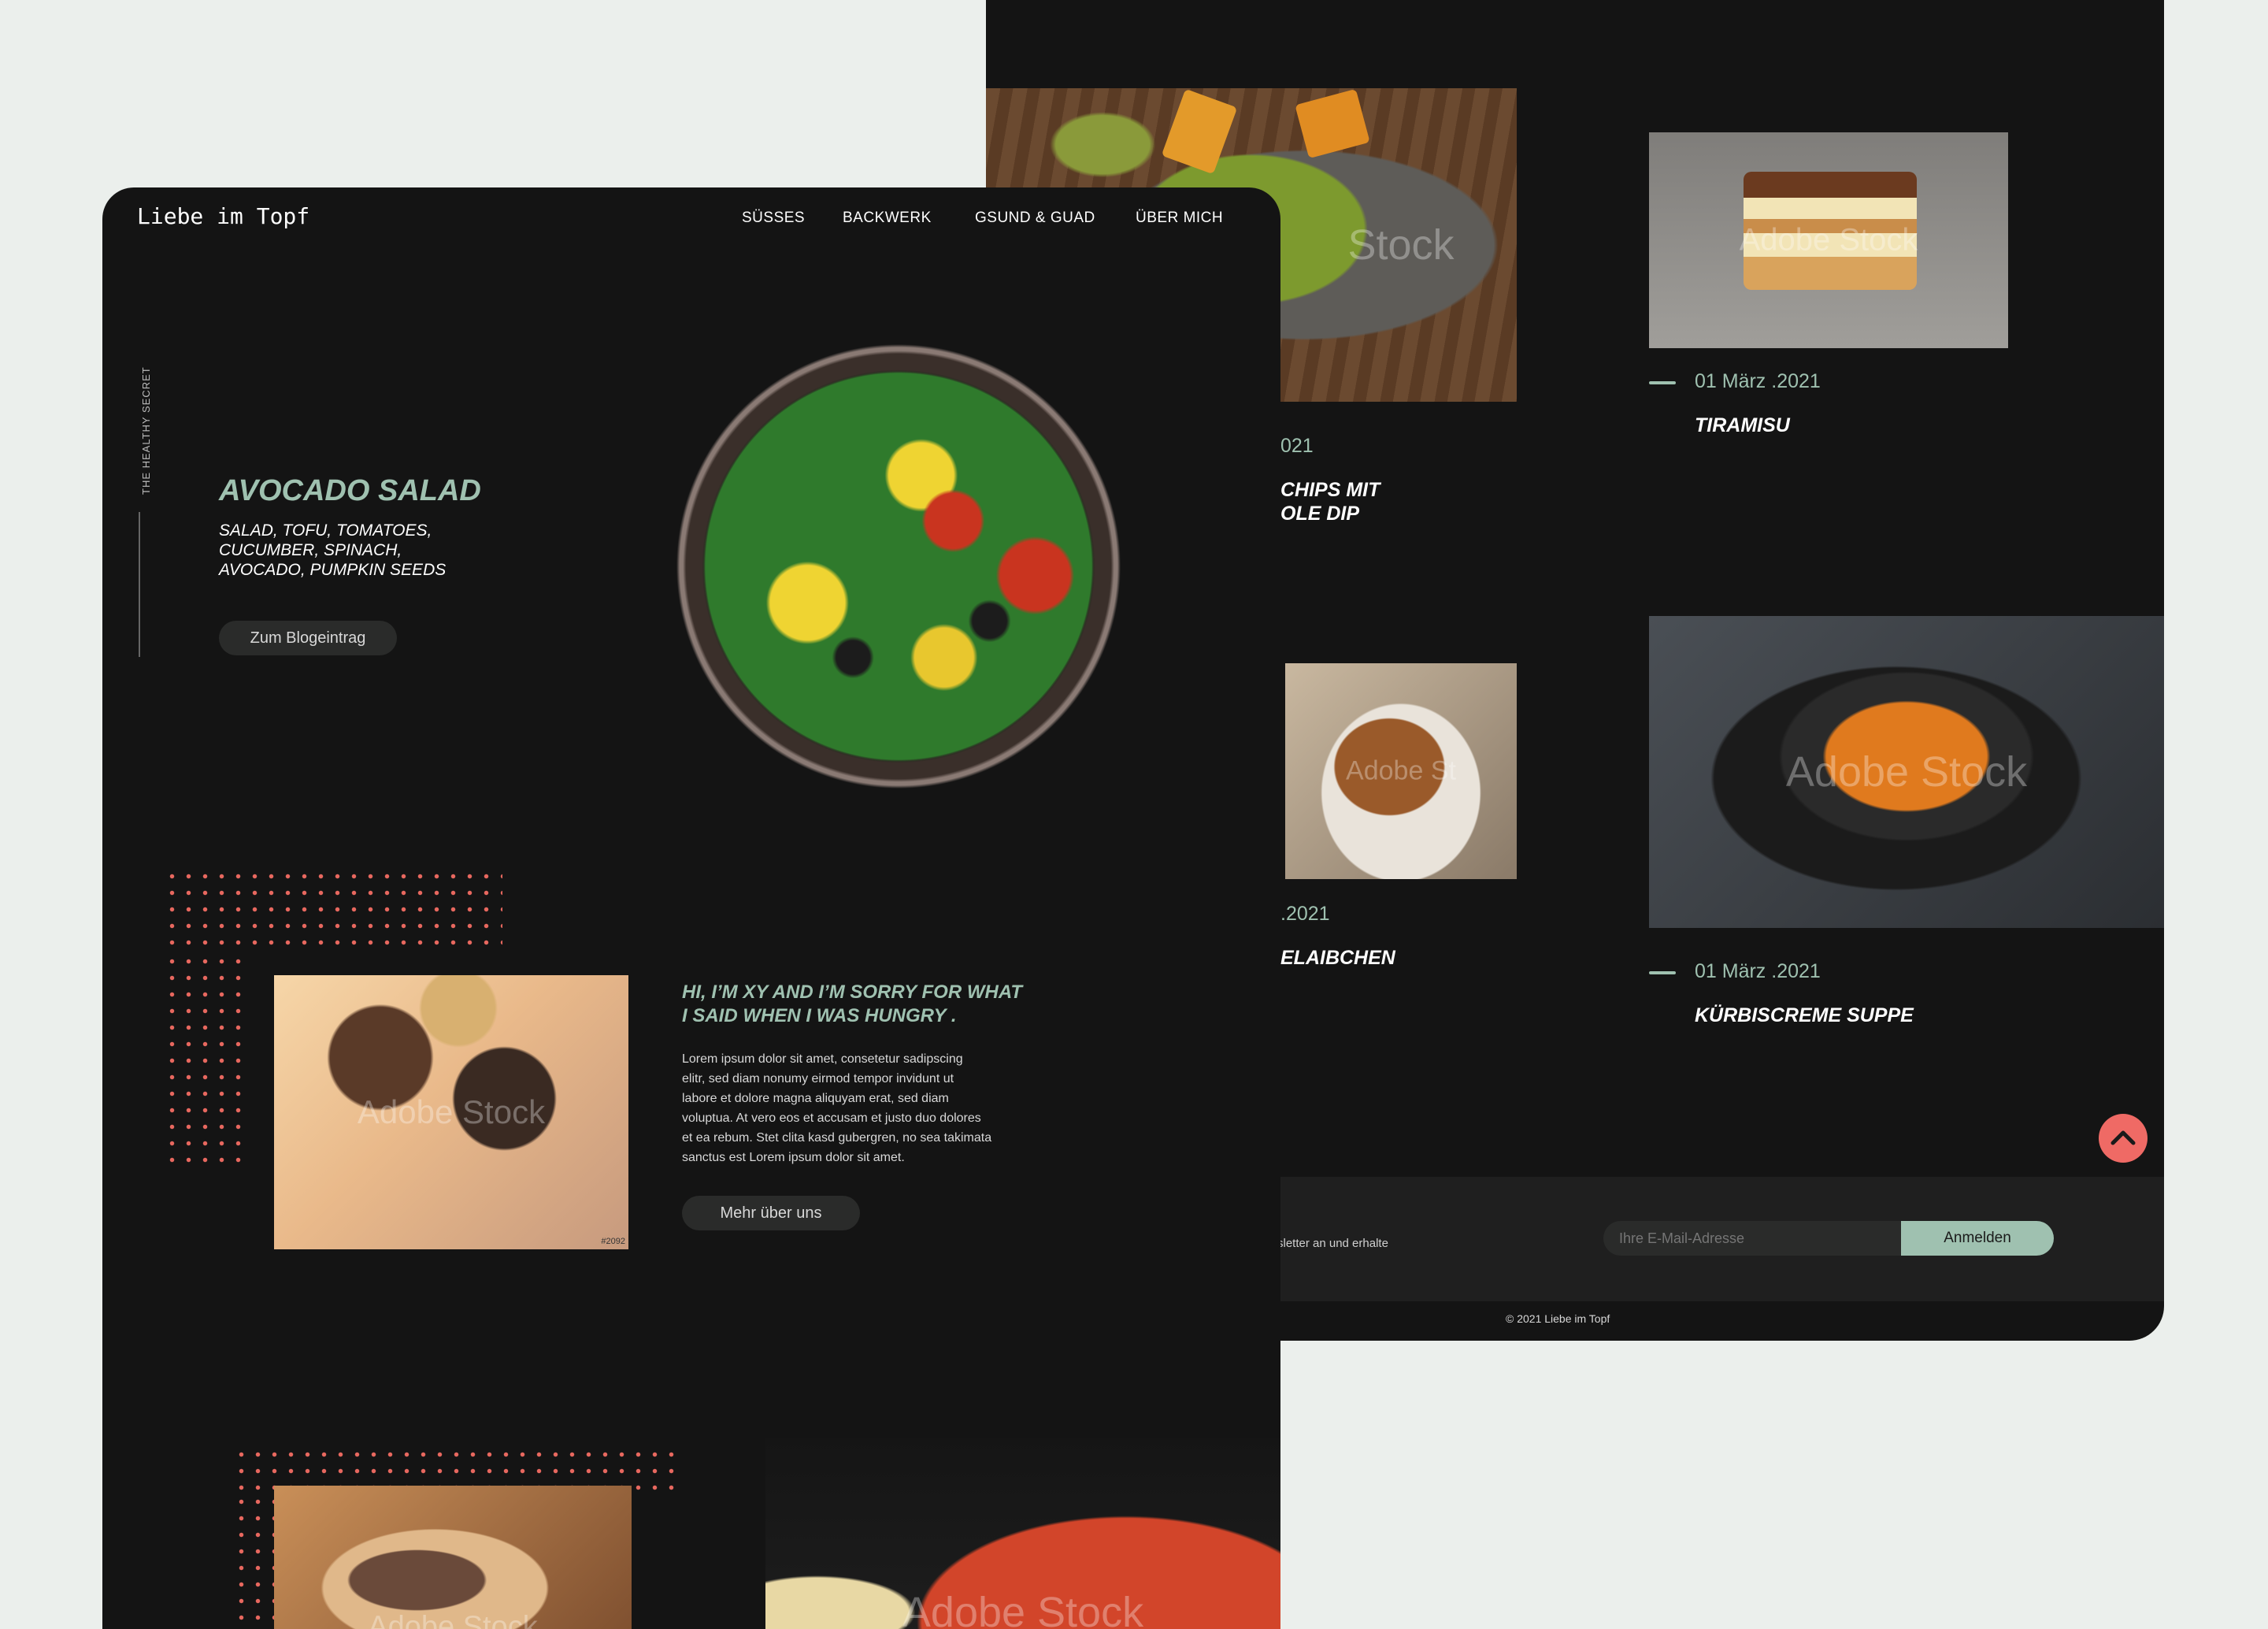 The height and width of the screenshot is (1629, 2268). I want to click on scroll-top-button, so click(2123, 1139).